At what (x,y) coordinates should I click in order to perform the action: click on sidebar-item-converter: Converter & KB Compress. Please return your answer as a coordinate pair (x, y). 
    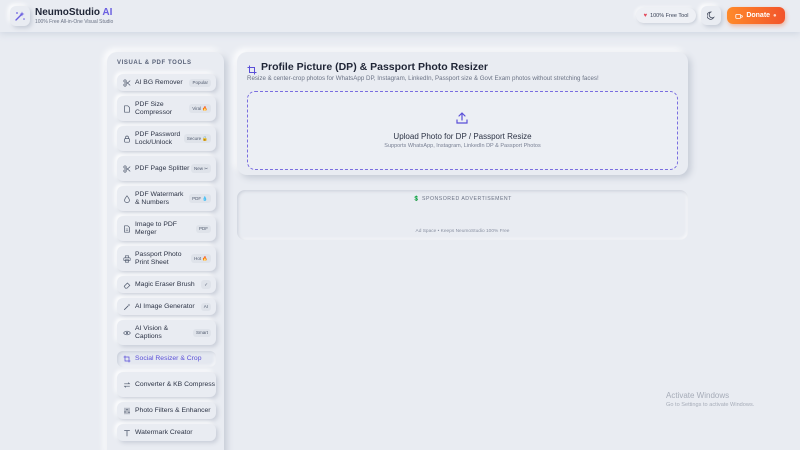
    Looking at the image, I should click on (166, 384).